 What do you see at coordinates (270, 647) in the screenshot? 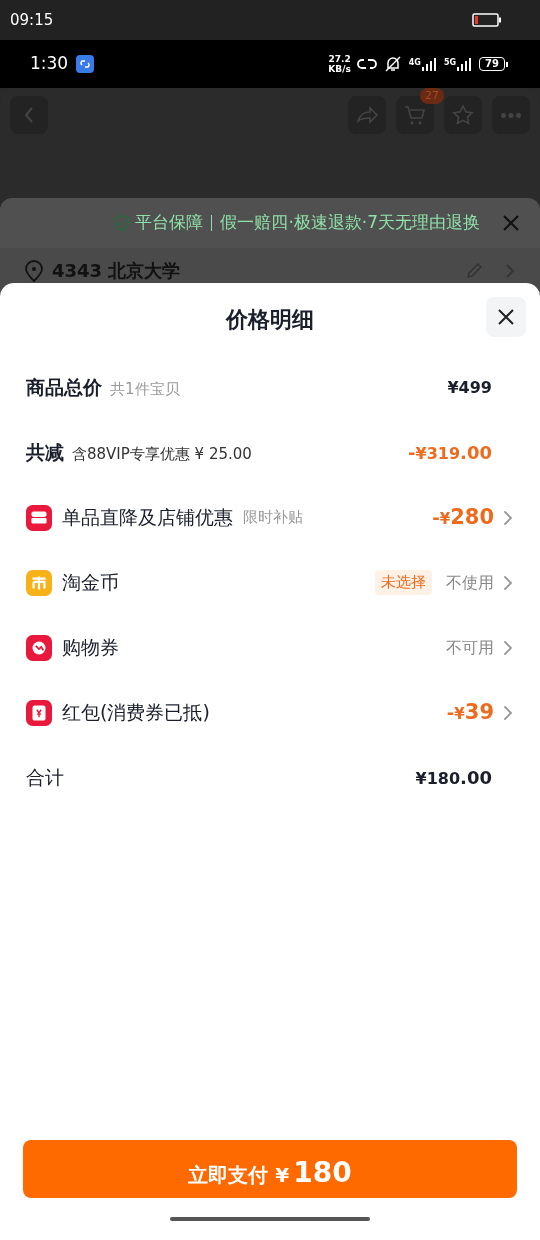
I see `discount-row: 购物券 不可用` at bounding box center [270, 647].